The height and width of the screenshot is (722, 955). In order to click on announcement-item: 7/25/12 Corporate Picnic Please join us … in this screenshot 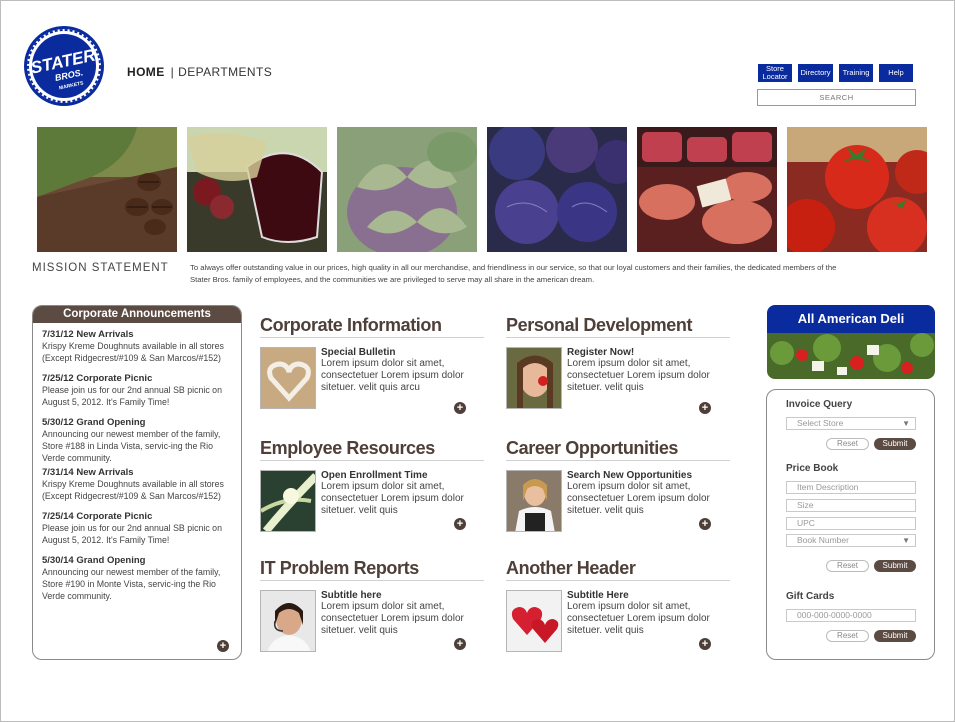, I will do `click(137, 390)`.